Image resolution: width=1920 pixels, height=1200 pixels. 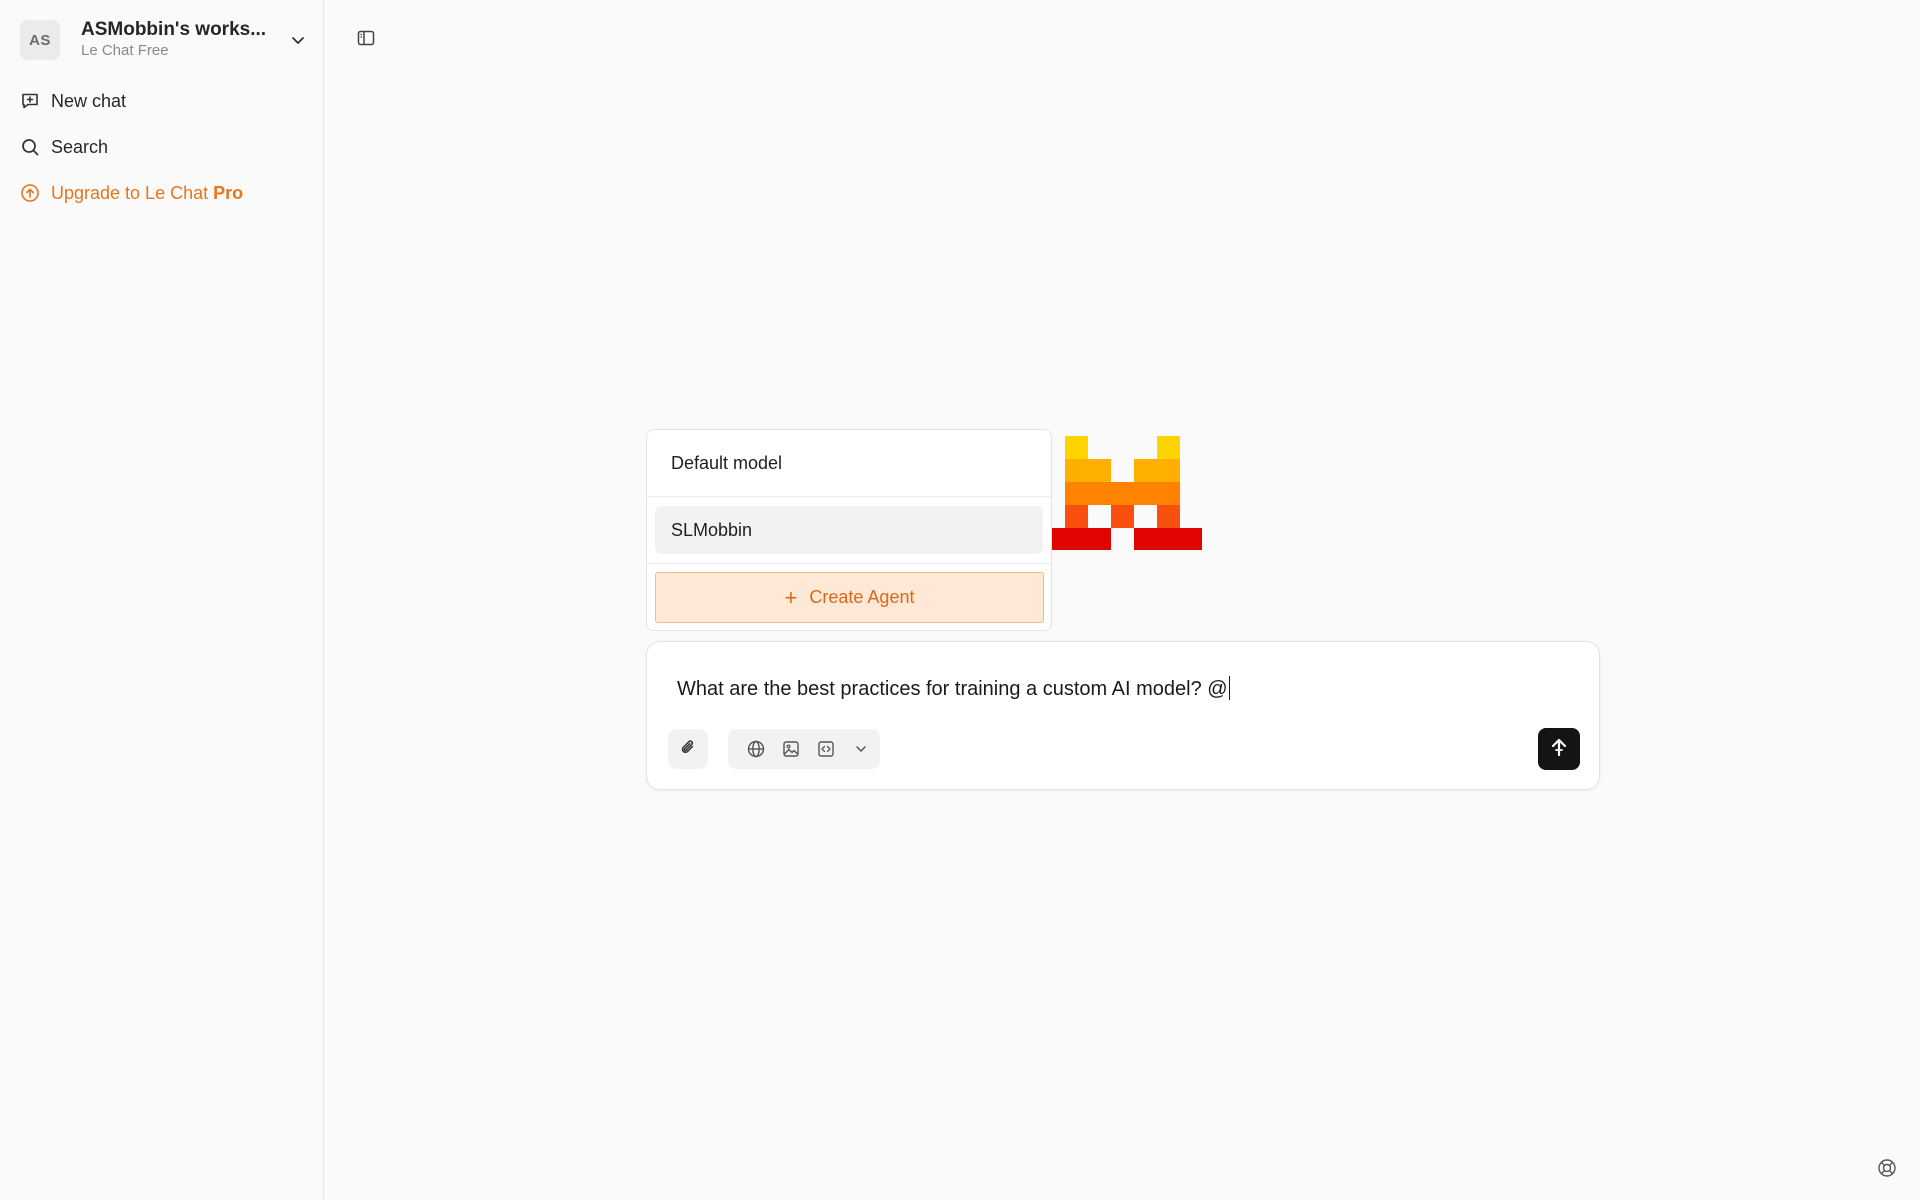 I want to click on attach-button, so click(x=688, y=749).